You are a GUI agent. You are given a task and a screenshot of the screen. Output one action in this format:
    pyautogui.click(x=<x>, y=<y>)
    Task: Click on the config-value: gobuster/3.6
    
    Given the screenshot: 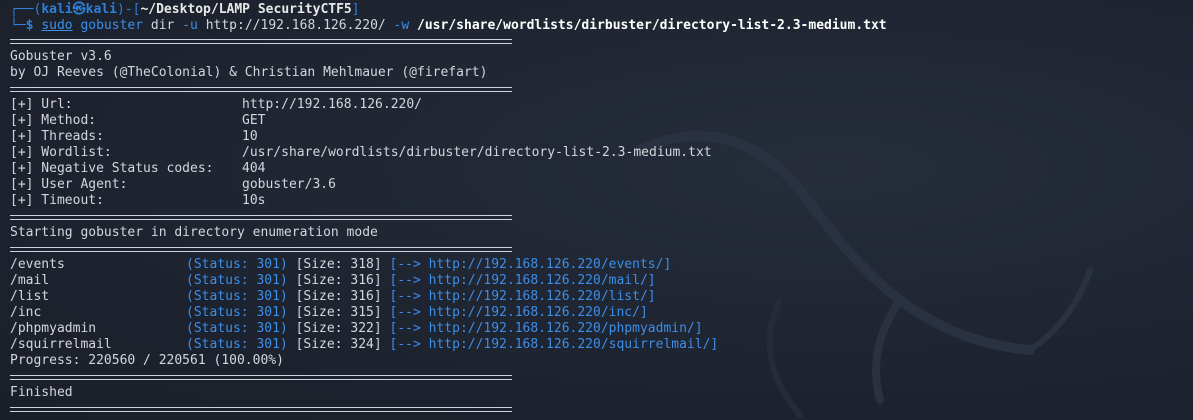 What is the action you would take?
    pyautogui.click(x=289, y=184)
    